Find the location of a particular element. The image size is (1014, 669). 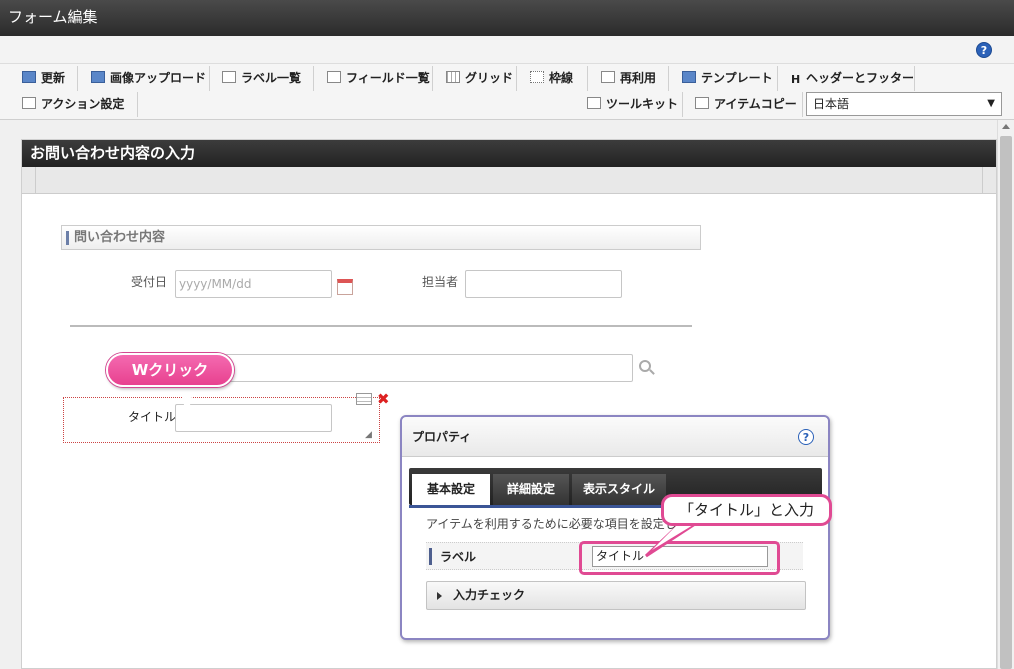

template-icon is located at coordinates (689, 77).